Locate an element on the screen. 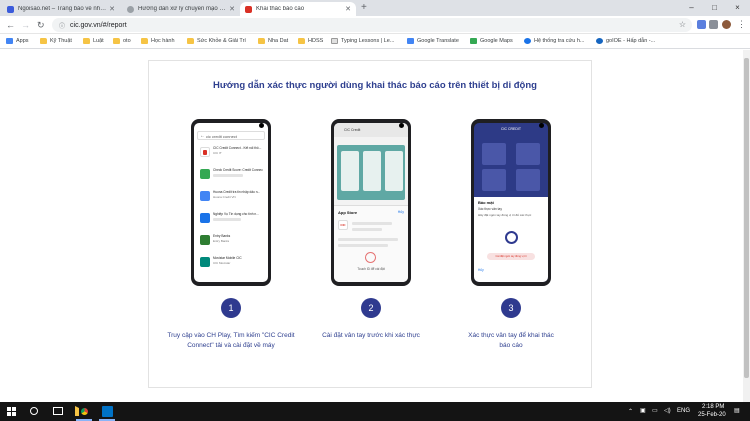  close-window-button: × is located at coordinates (737, 8).